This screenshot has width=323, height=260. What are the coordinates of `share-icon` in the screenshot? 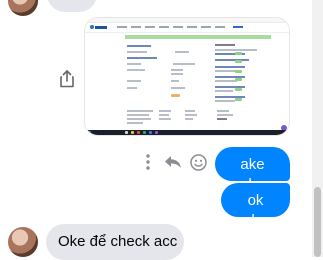 It's located at (67, 79).